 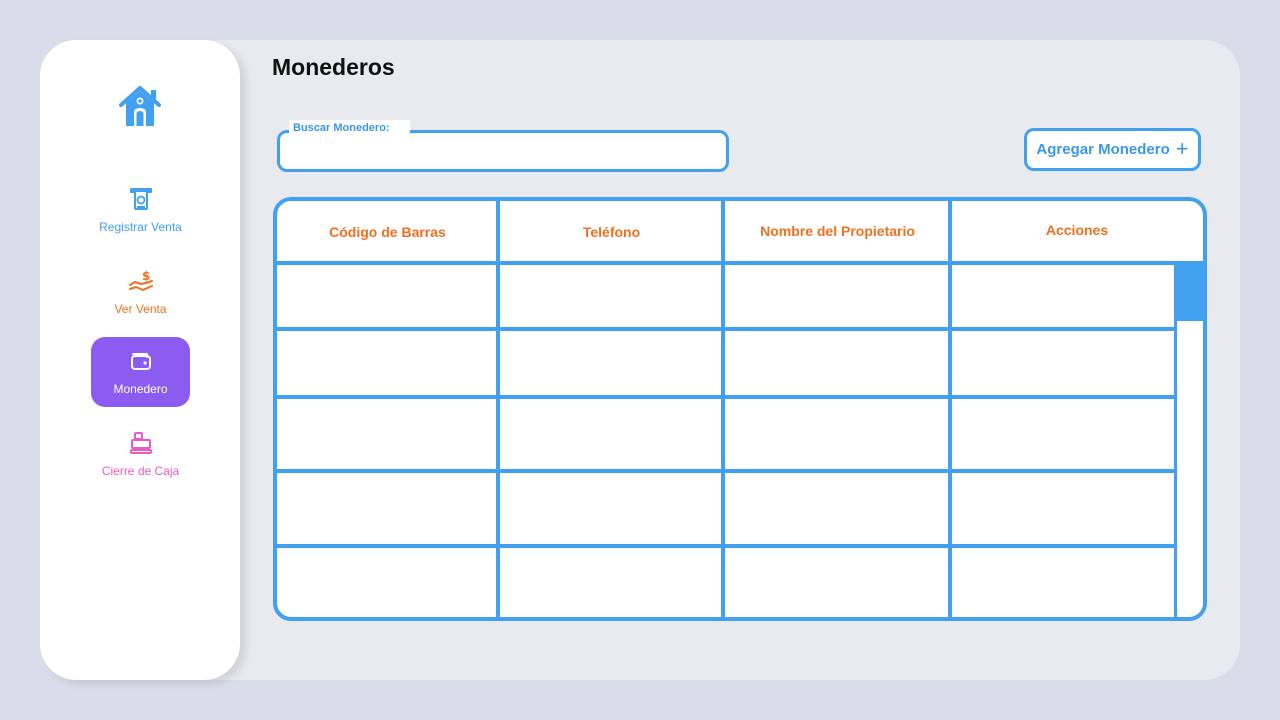 I want to click on sidebar-item-label: Cierre de Caja, so click(x=140, y=471).